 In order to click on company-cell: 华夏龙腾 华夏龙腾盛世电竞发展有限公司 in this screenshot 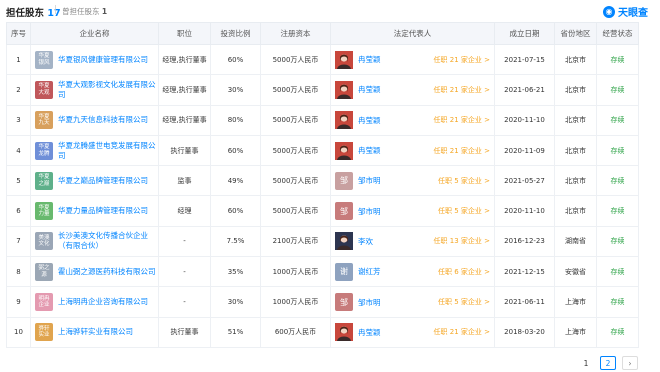, I will do `click(94, 150)`.